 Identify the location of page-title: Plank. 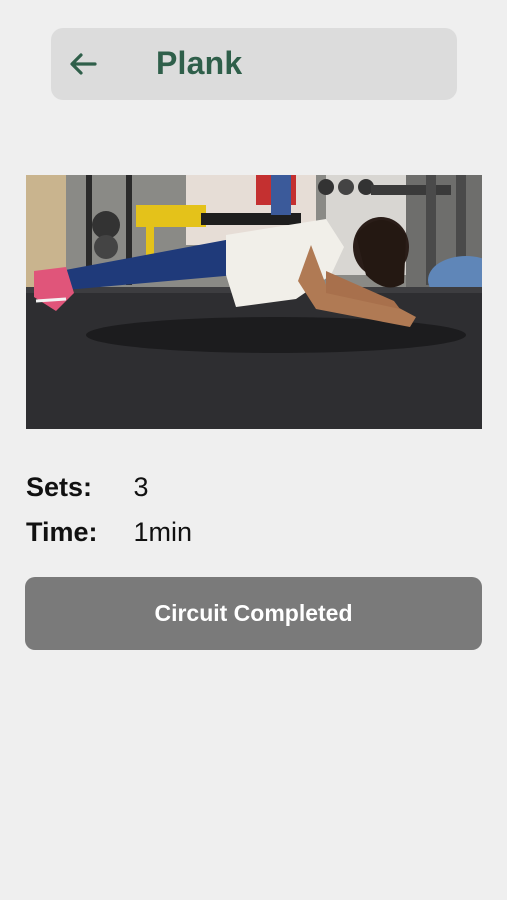
(199, 63).